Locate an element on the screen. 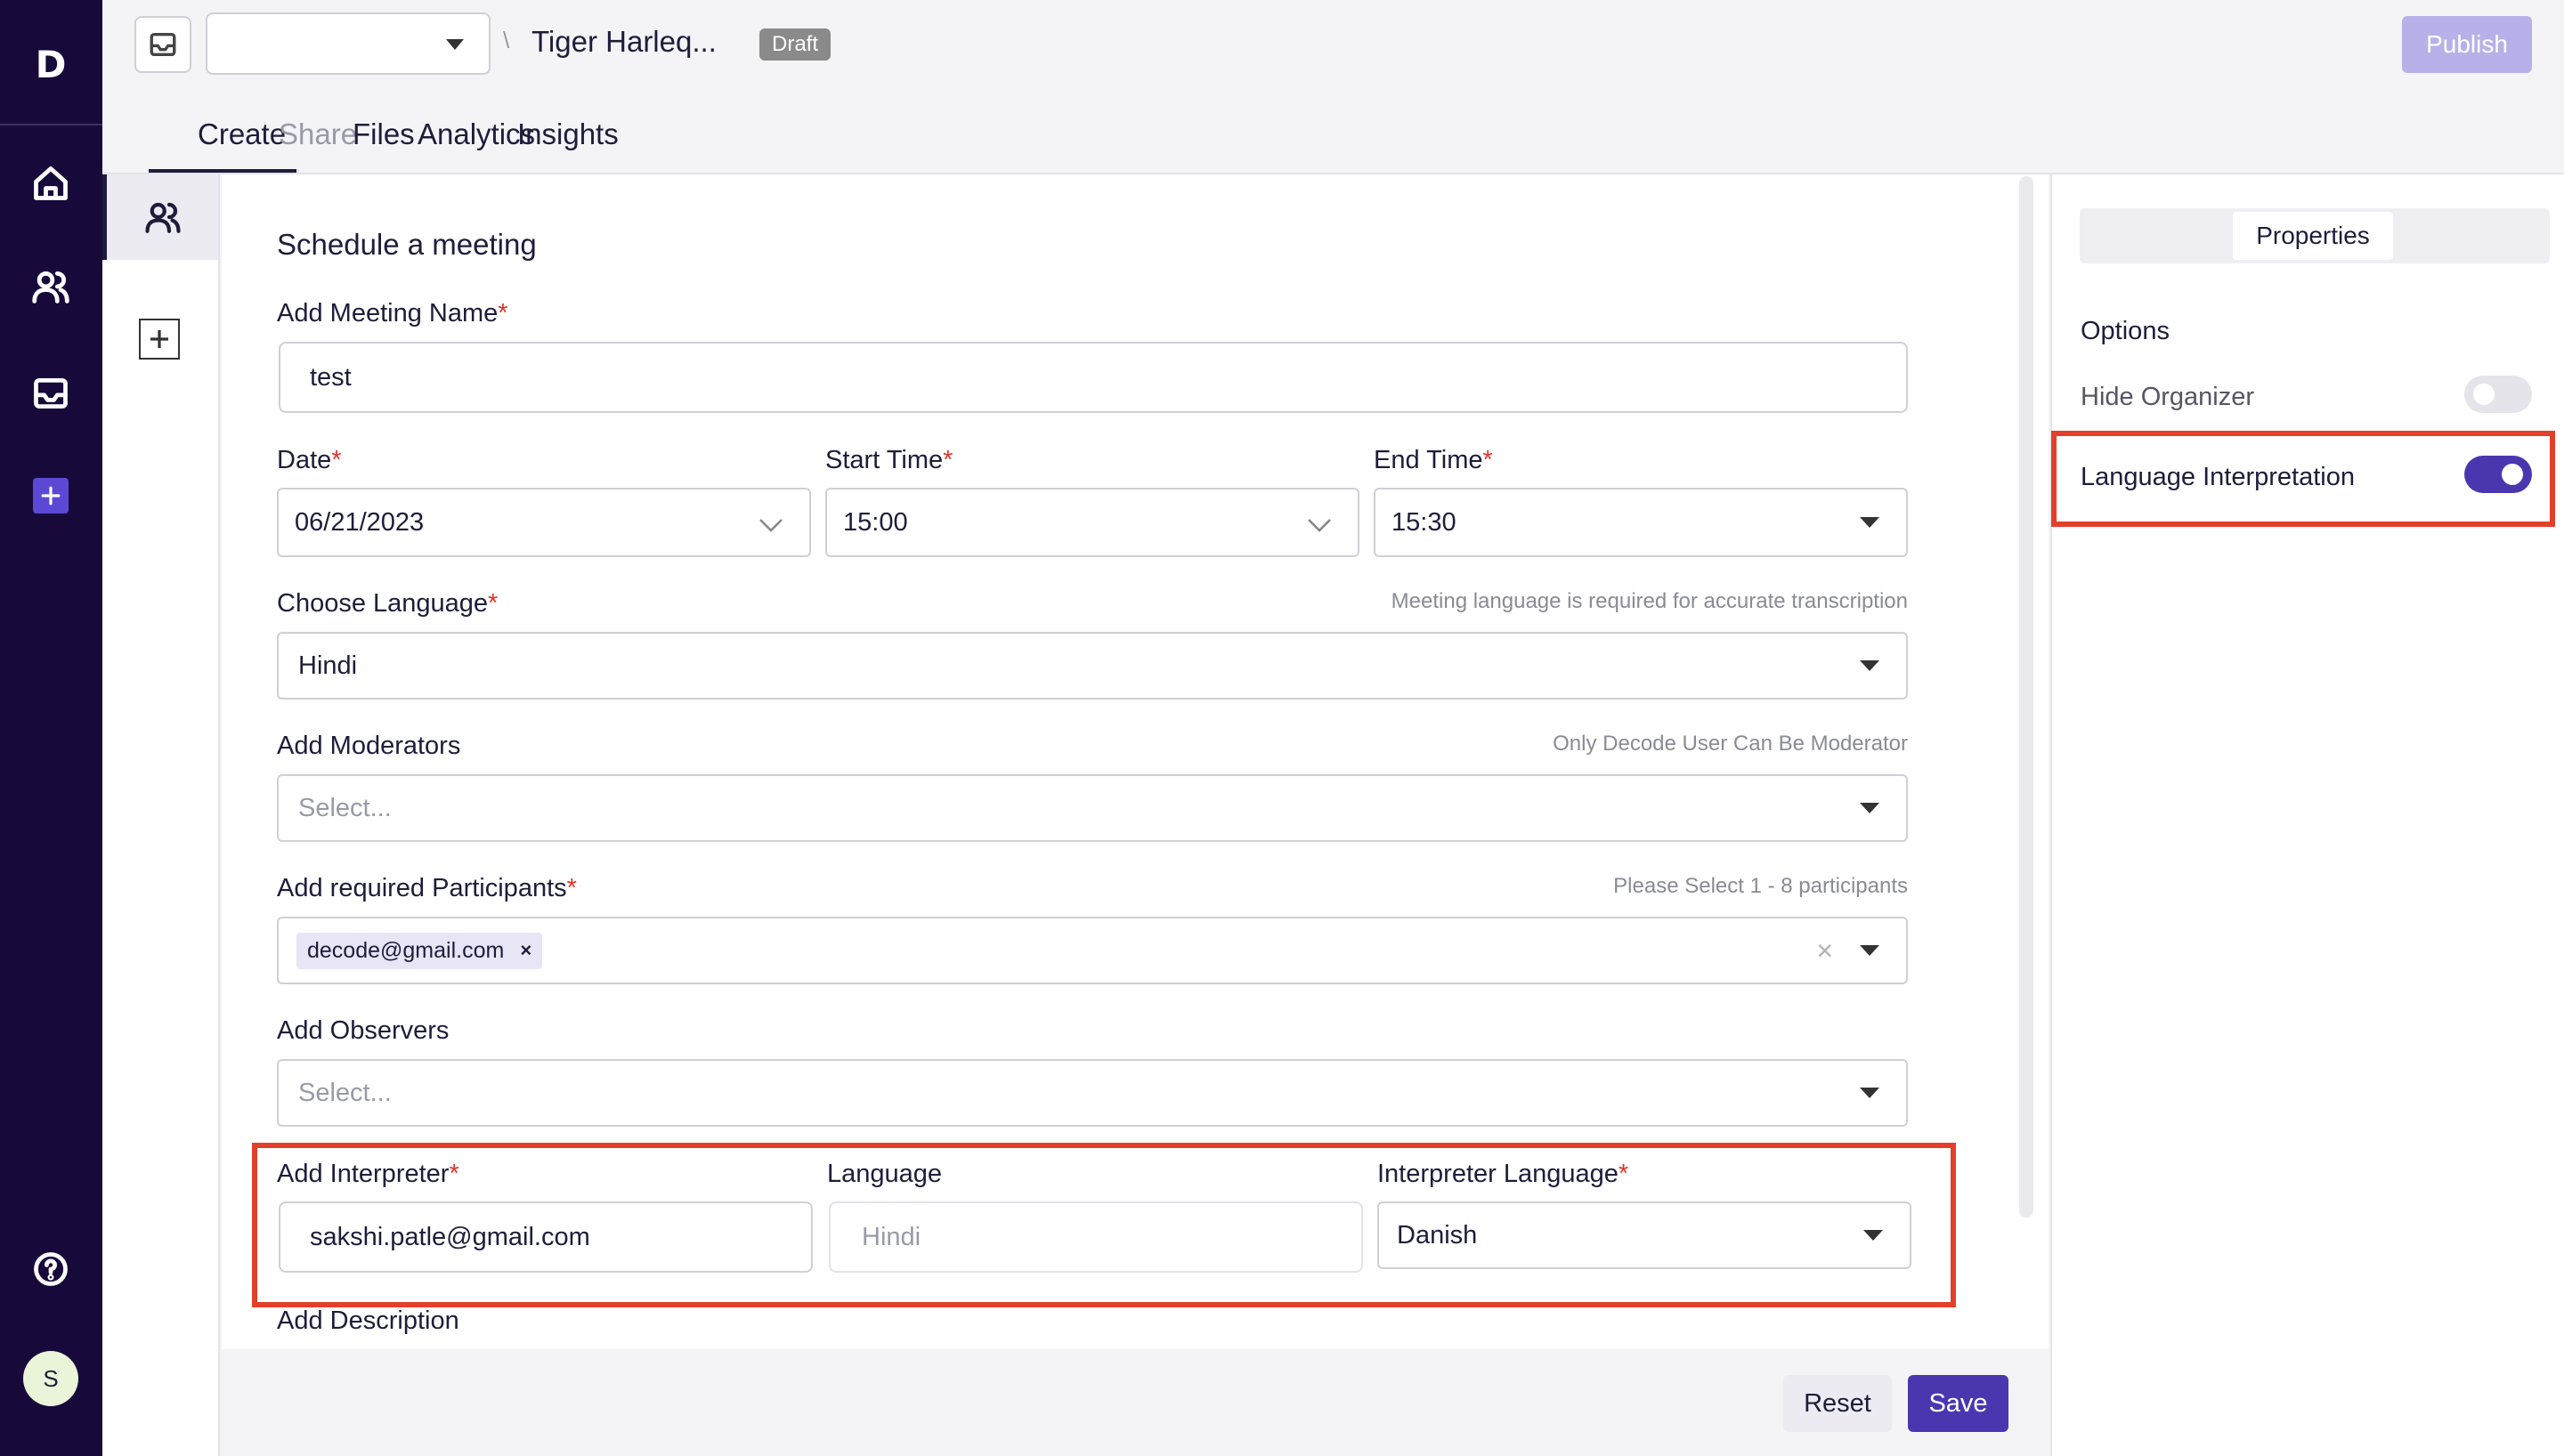 This screenshot has height=1456, width=2564. home-icon is located at coordinates (50, 183).